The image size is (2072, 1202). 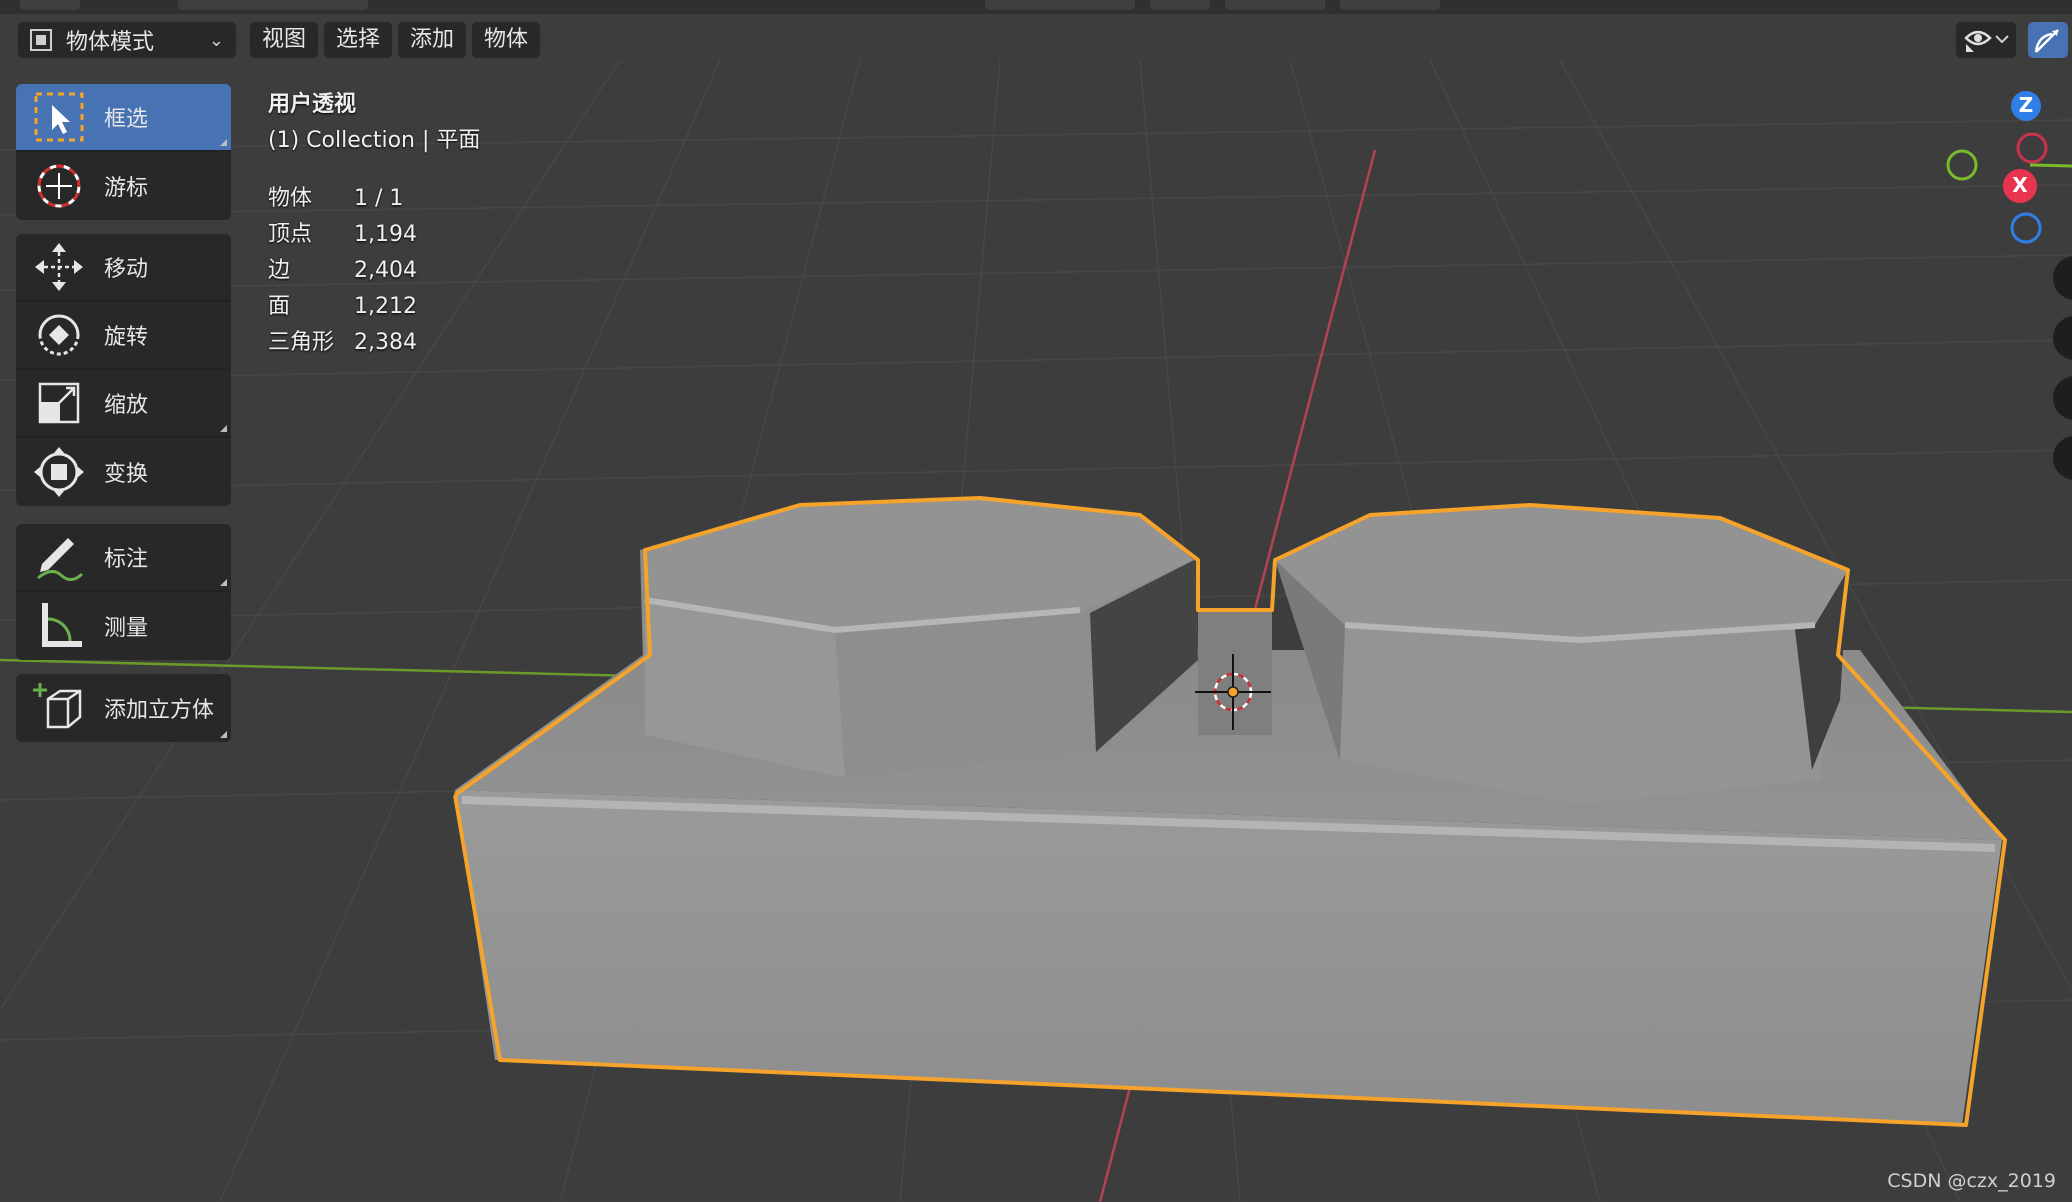 I want to click on menu-object: 物体, so click(x=506, y=40).